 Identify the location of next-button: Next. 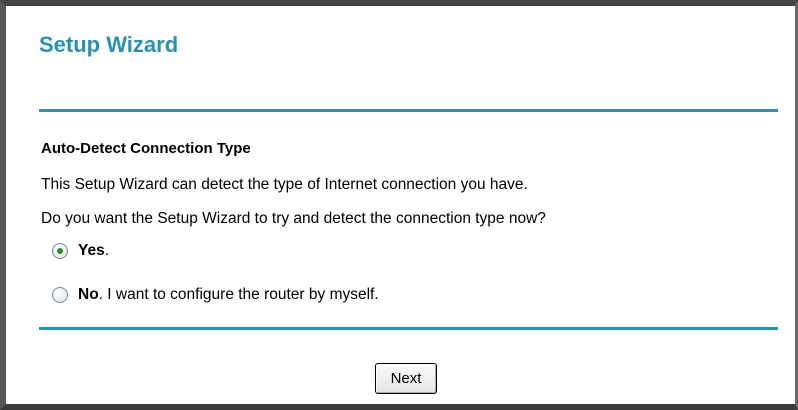
(406, 378).